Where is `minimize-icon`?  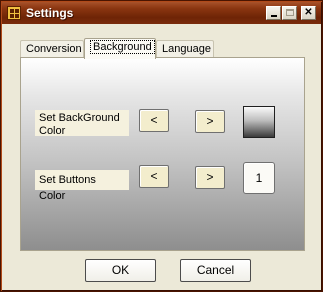 minimize-icon is located at coordinates (274, 16).